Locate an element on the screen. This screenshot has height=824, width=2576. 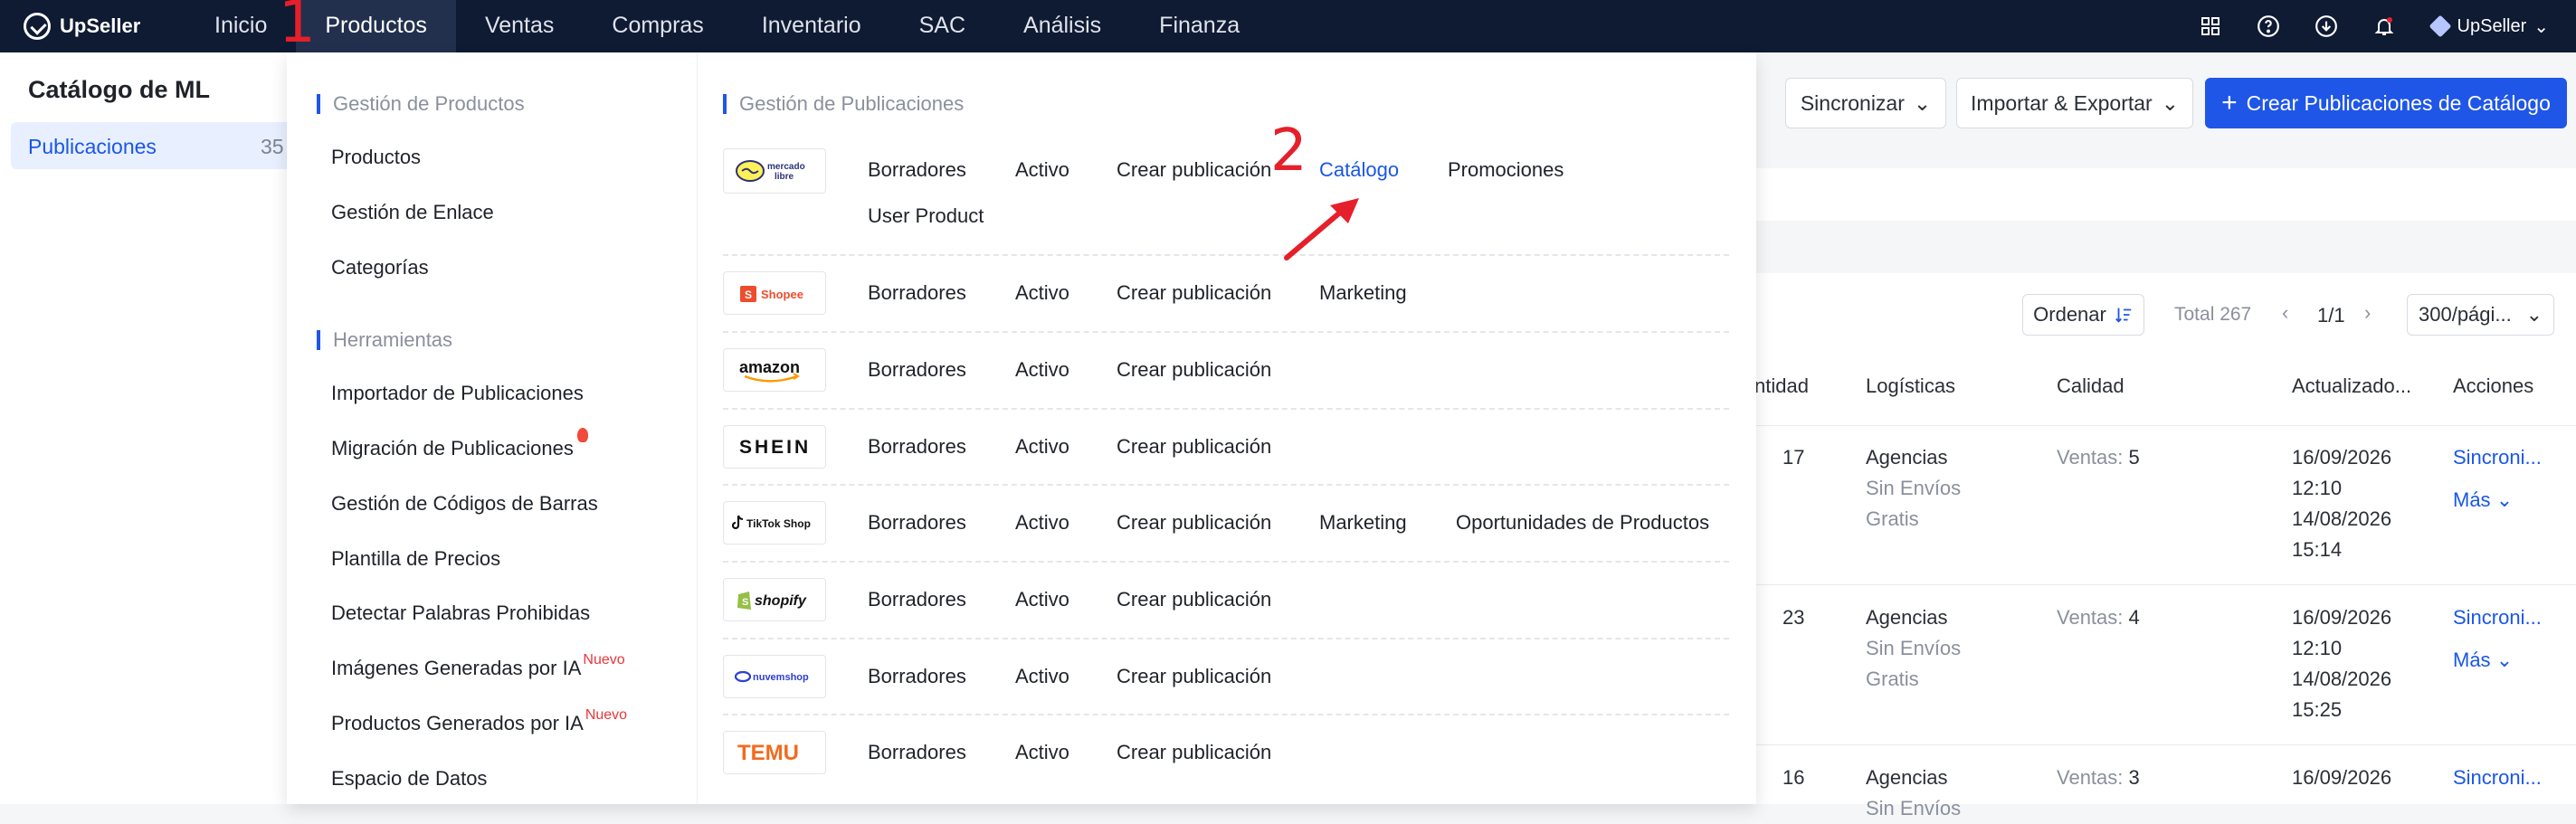
menu-plantilla-precios: Plantilla de Precios is located at coordinates (416, 559).